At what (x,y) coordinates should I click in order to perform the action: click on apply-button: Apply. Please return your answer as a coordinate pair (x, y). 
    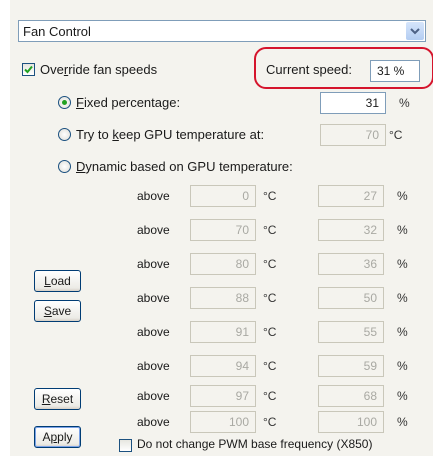
    Looking at the image, I should click on (57, 437).